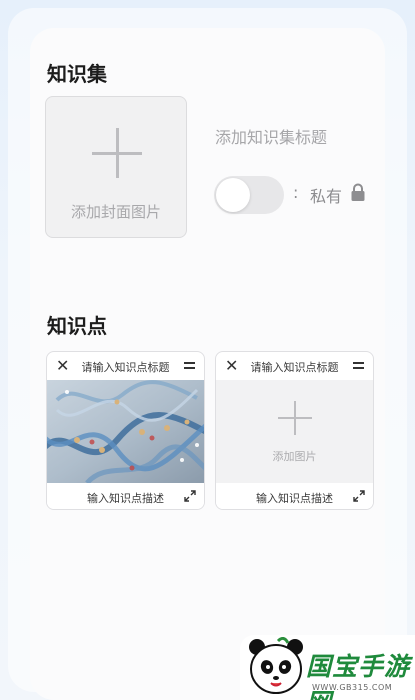 Image resolution: width=415 pixels, height=700 pixels. What do you see at coordinates (77, 74) in the screenshot?
I see `collection-heading: 知识集` at bounding box center [77, 74].